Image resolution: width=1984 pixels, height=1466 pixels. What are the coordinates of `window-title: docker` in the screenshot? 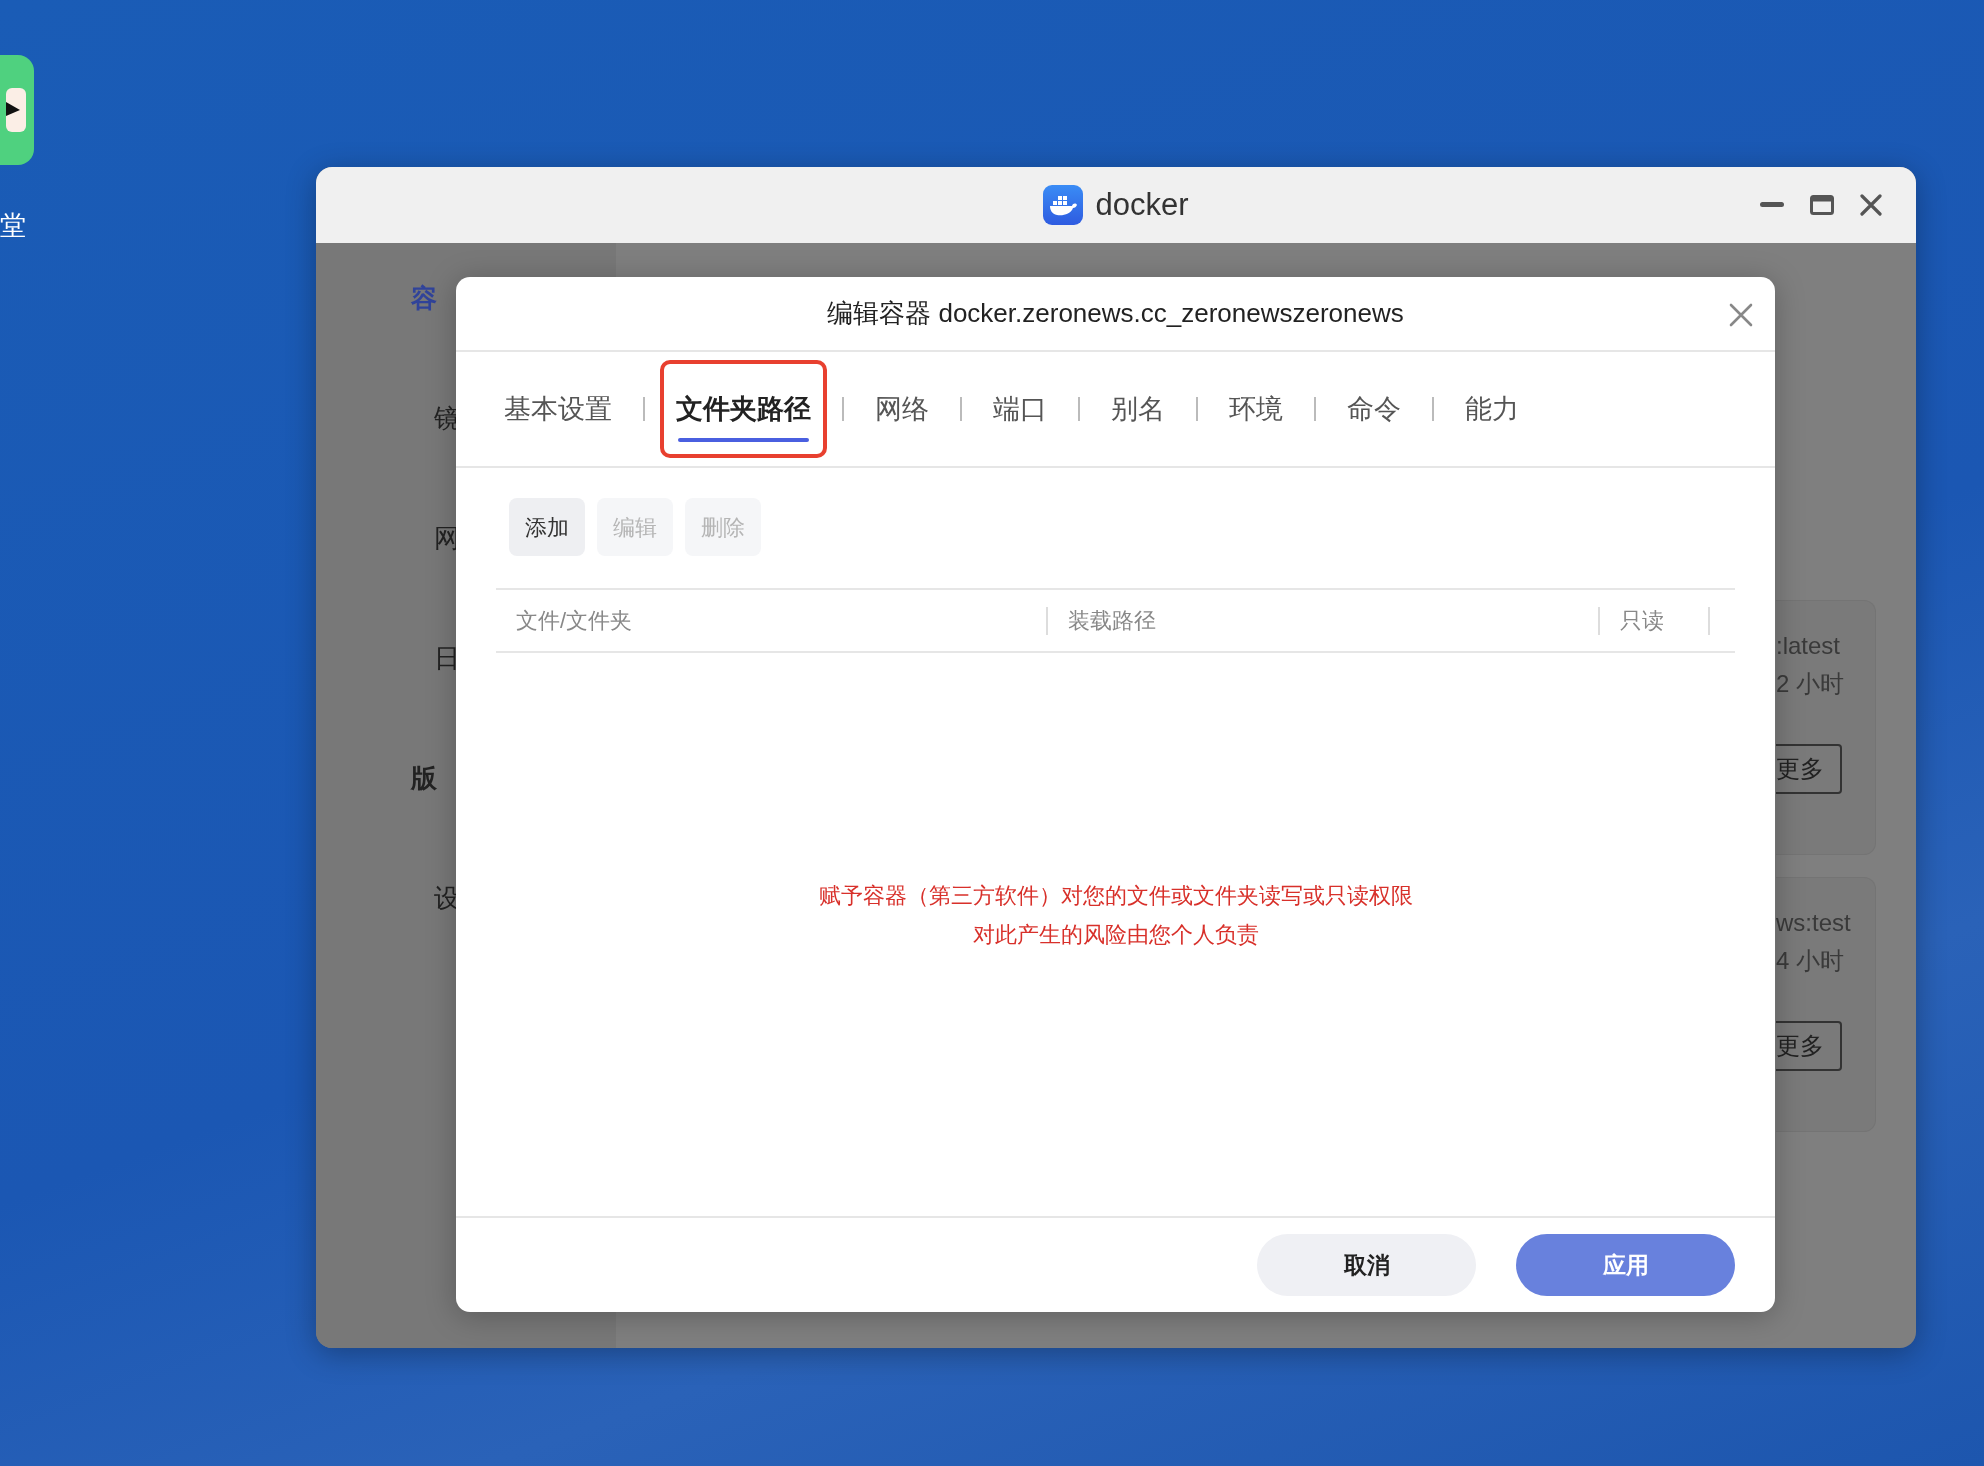 It's located at (1142, 204).